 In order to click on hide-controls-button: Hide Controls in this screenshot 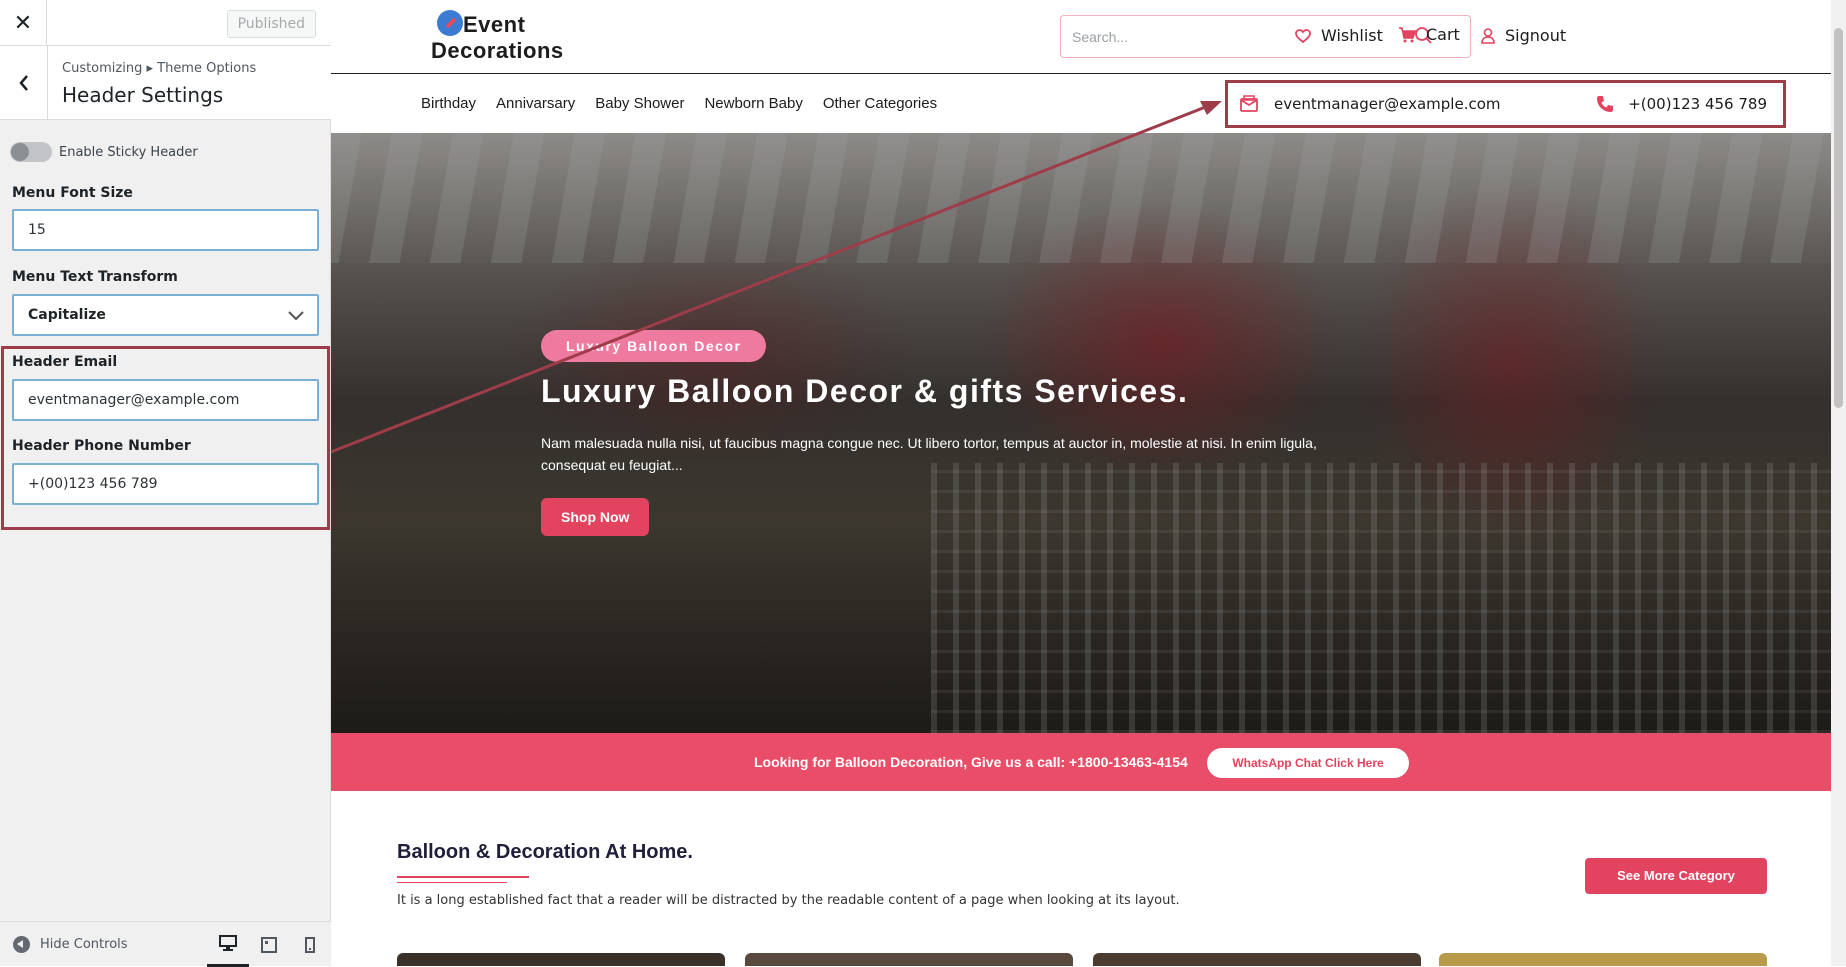, I will do `click(70, 944)`.